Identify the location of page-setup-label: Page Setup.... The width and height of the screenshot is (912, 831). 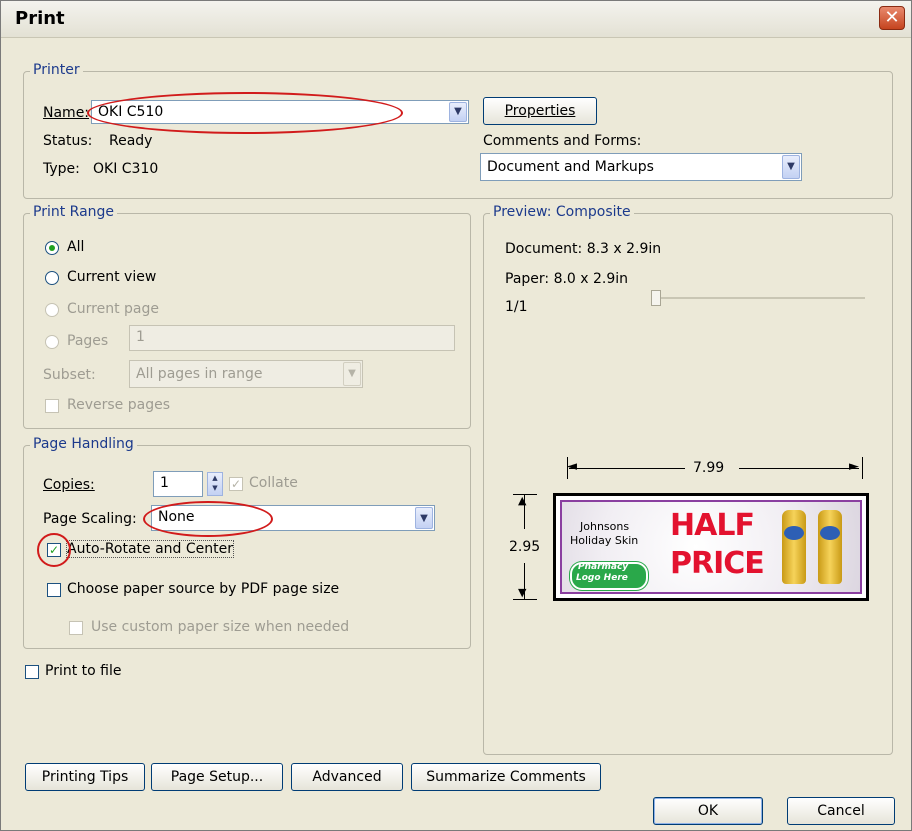
(217, 777).